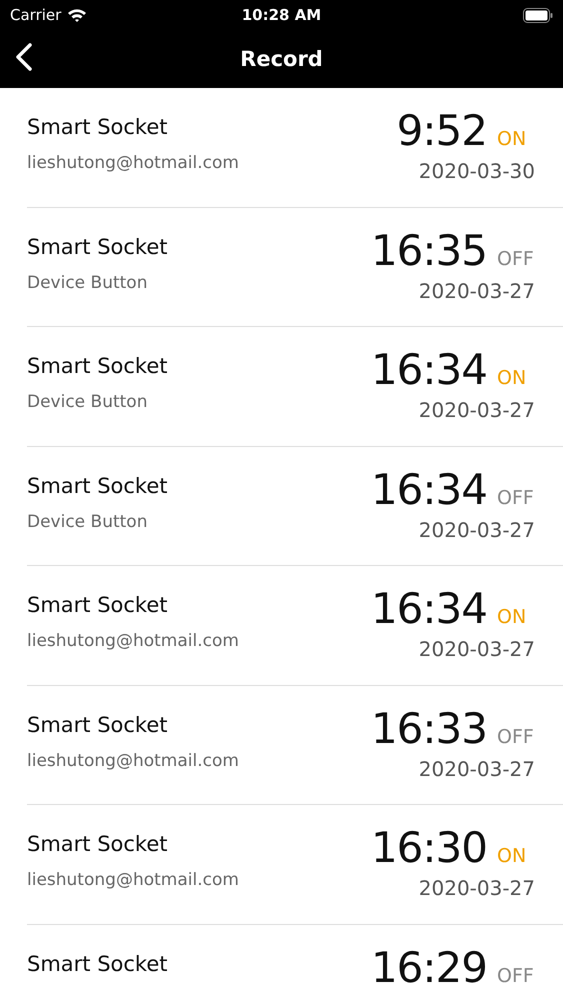  Describe the element at coordinates (428, 728) in the screenshot. I see `record-time: 16:33` at that location.